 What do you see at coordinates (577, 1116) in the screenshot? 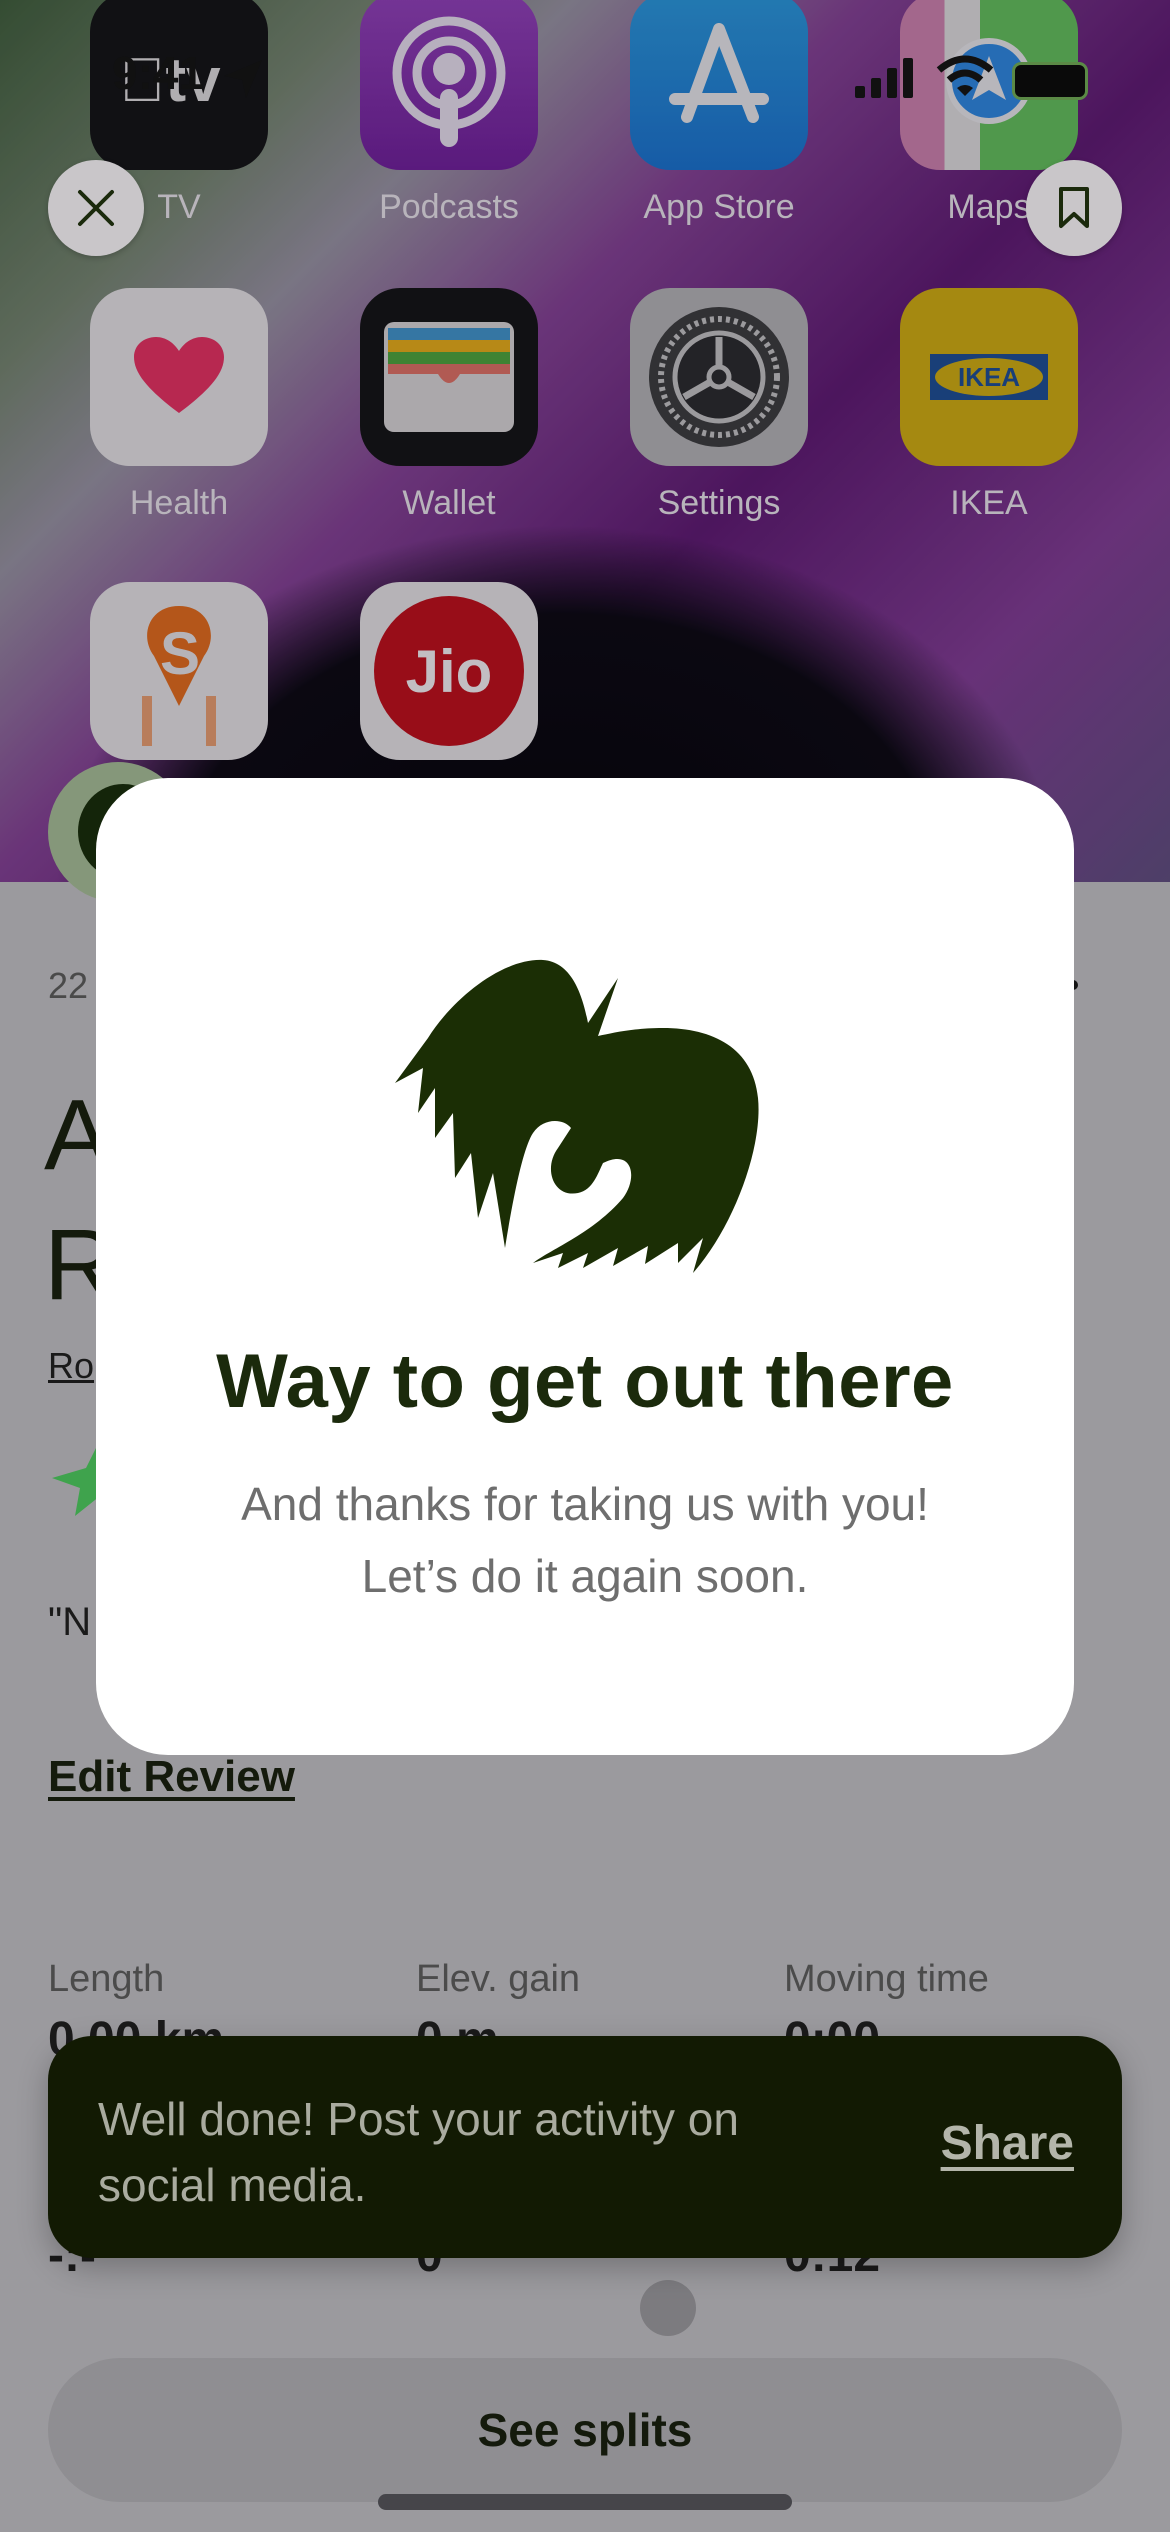
I see `brand-logo-icon` at bounding box center [577, 1116].